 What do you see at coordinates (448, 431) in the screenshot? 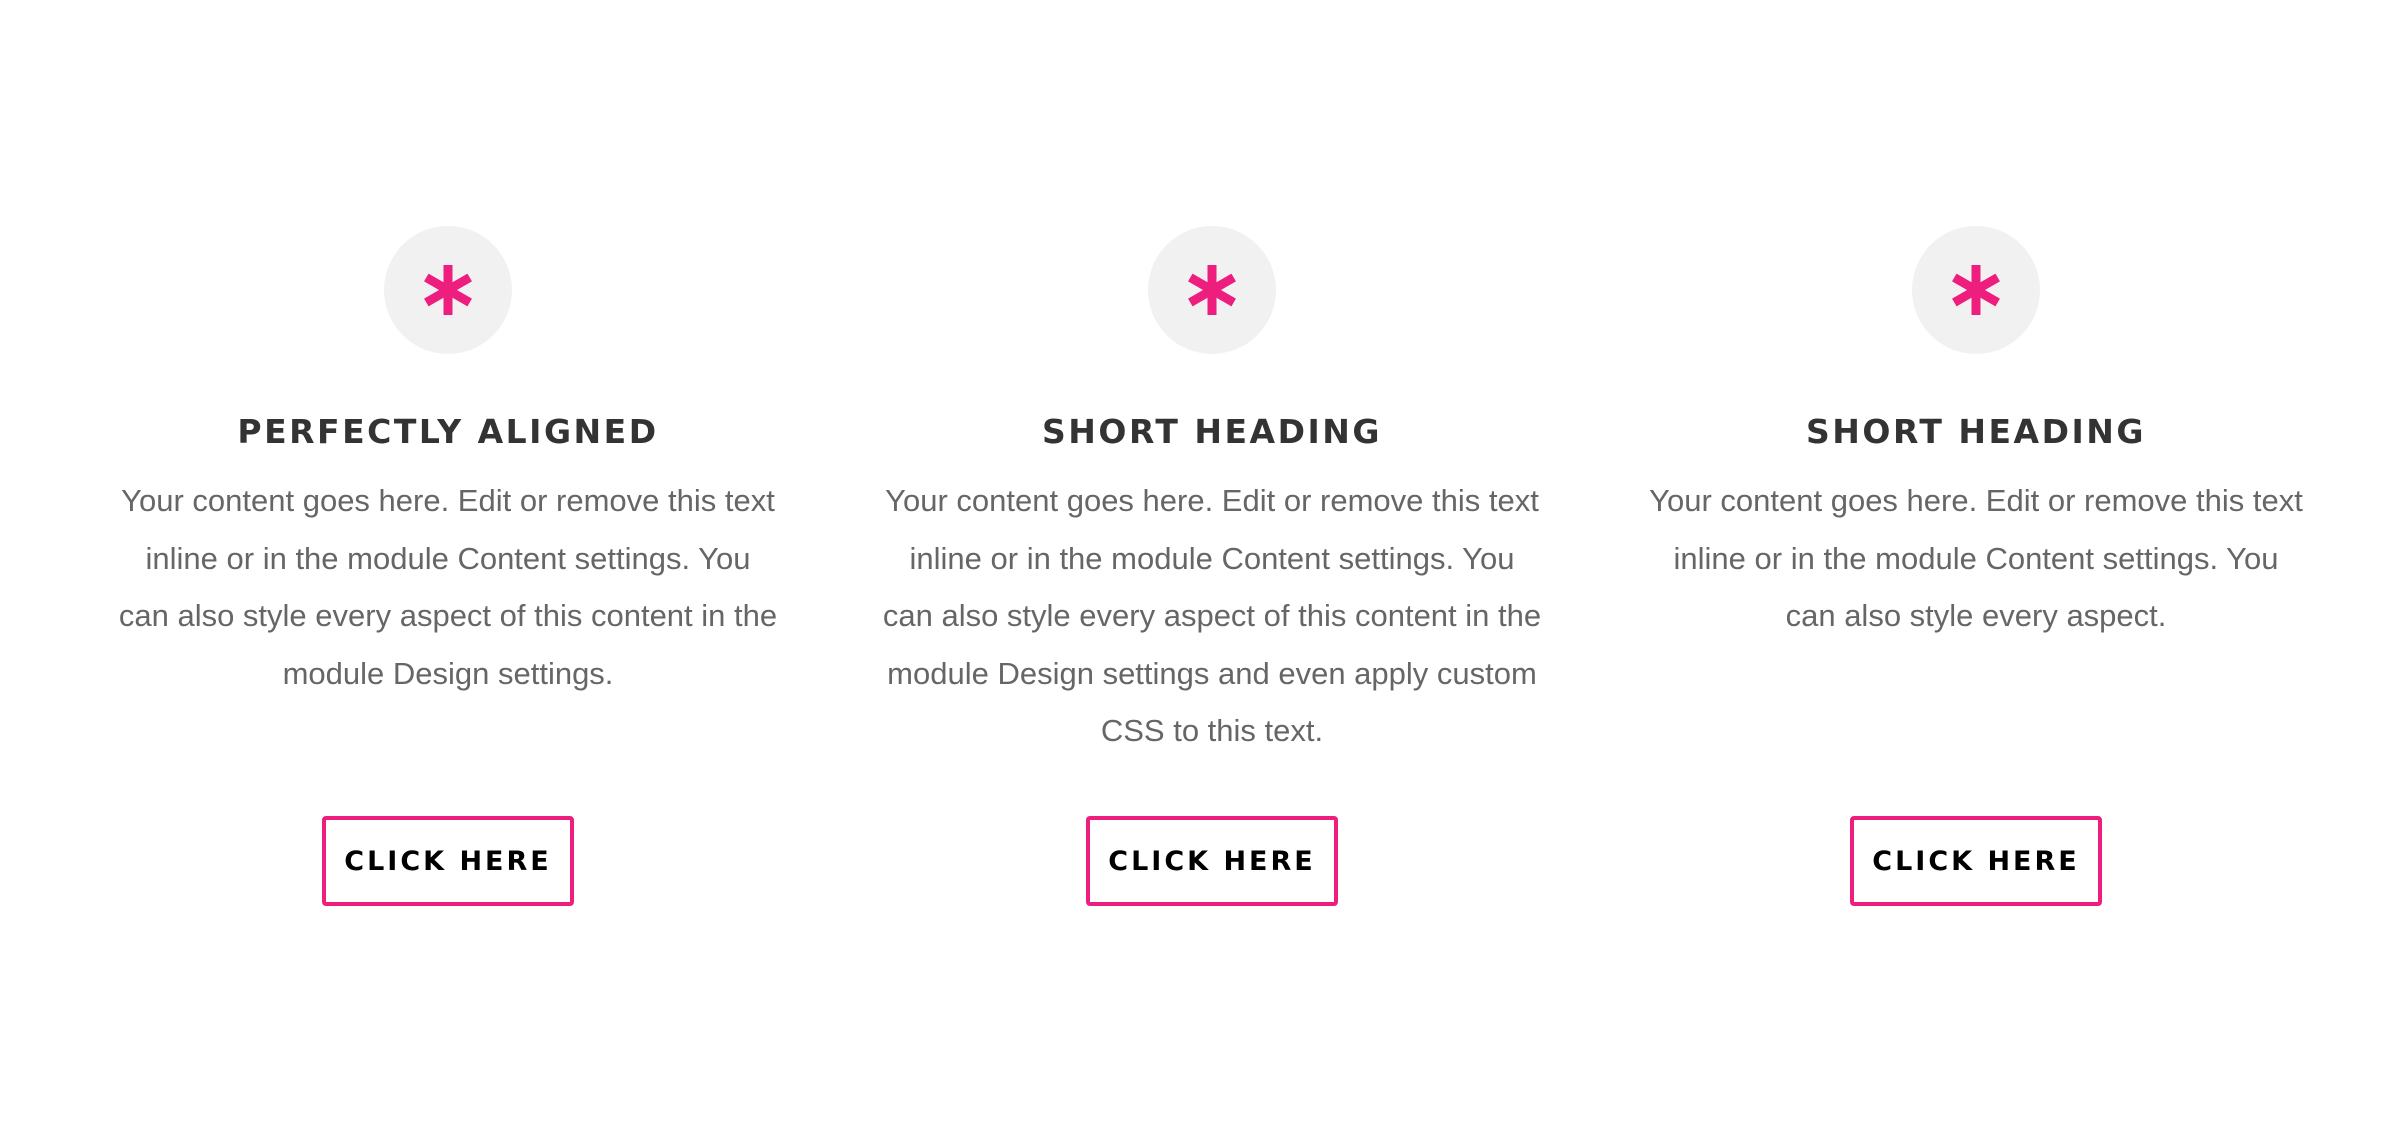
I see `blurb-heading: PERFECTLY ALIGNED` at bounding box center [448, 431].